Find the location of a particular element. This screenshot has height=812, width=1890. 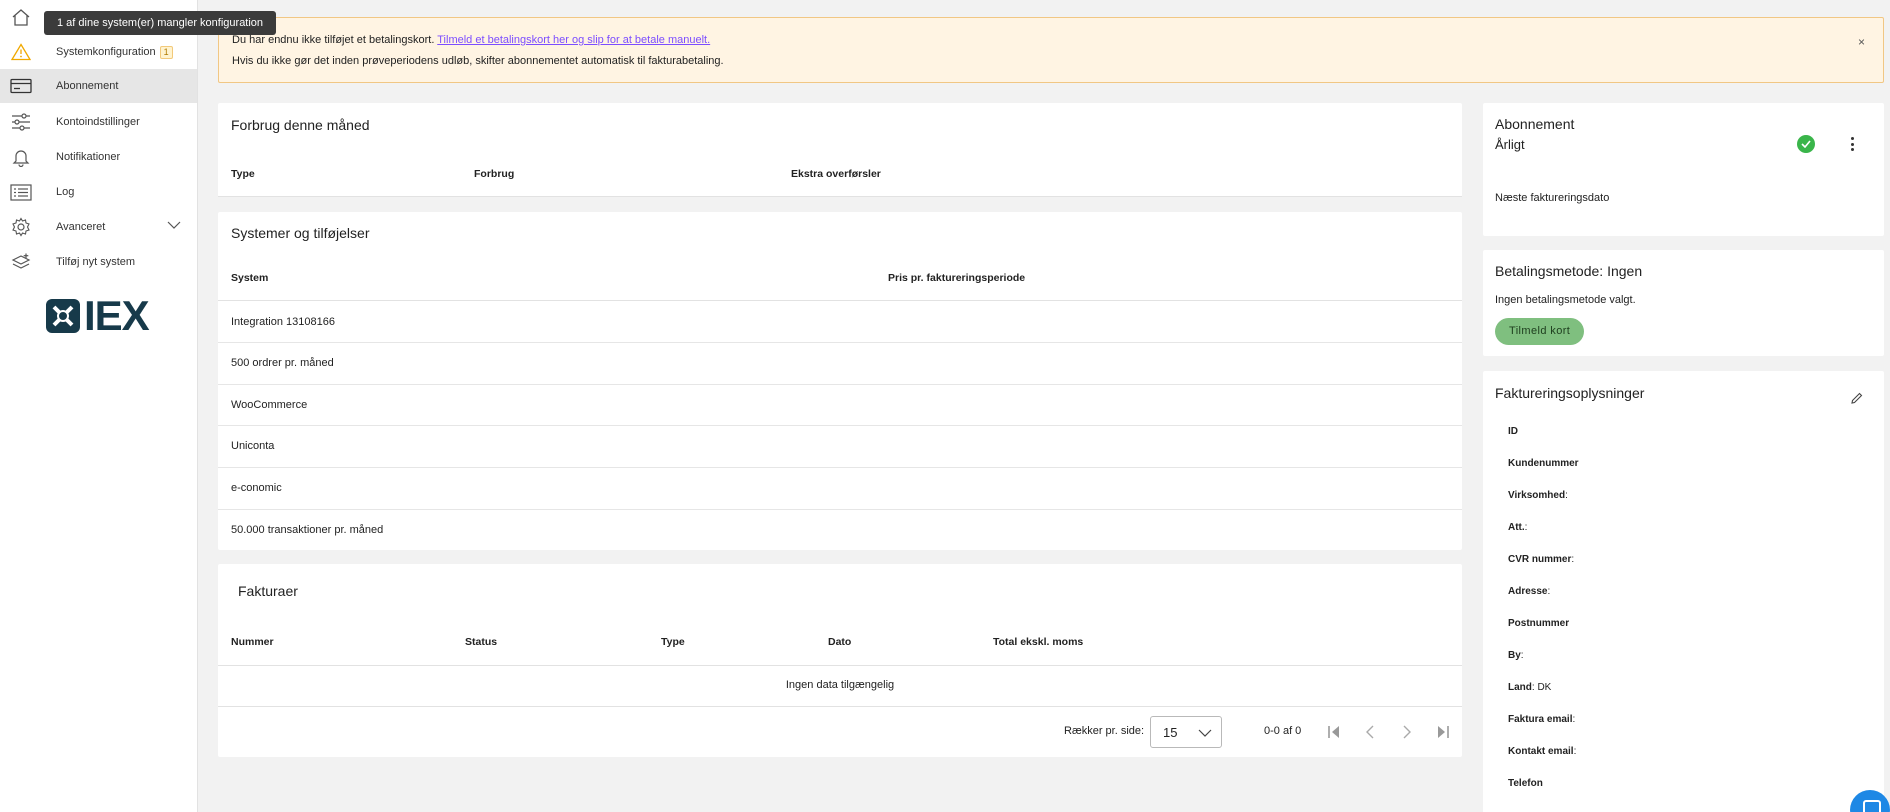

column-header-nummer: Nummer is located at coordinates (252, 642).